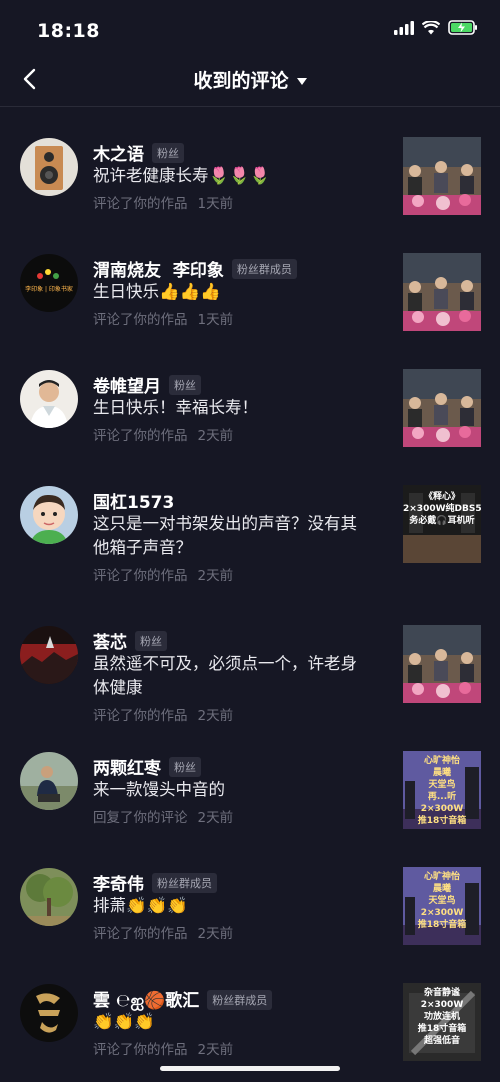 This screenshot has height=1082, width=500. Describe the element at coordinates (175, 407) in the screenshot. I see `comment-text: 生日快乐！幸福长寿！` at that location.